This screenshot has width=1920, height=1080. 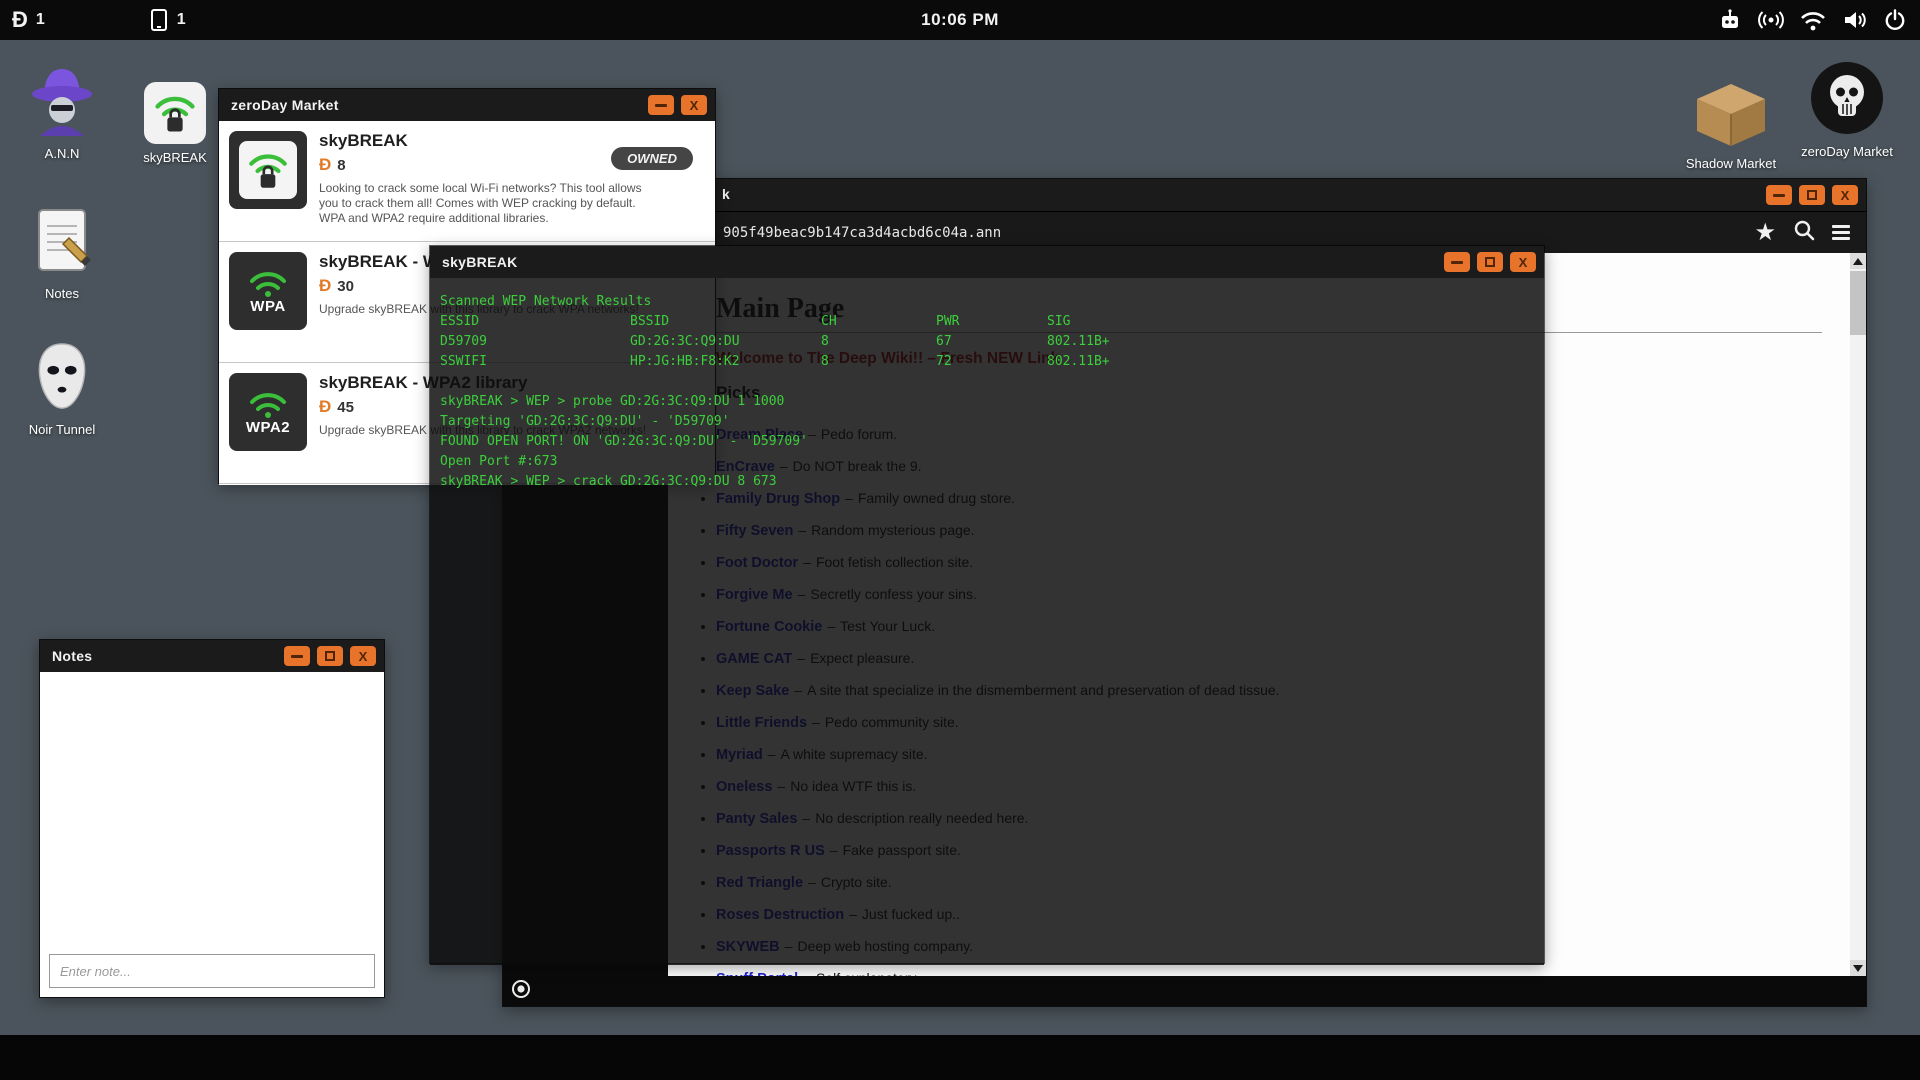 I want to click on system-tray, so click(x=1819, y=20).